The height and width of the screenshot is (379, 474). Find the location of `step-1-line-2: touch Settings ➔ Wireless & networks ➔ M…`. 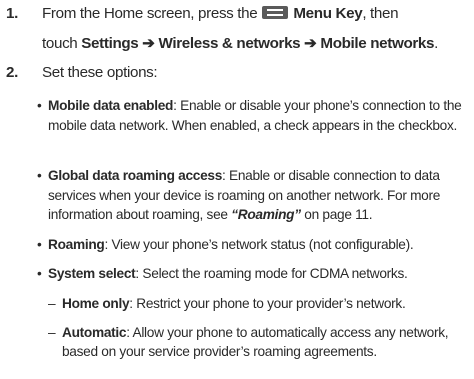

step-1-line-2: touch Settings ➔ Wireless & networks ➔ M… is located at coordinates (240, 43).